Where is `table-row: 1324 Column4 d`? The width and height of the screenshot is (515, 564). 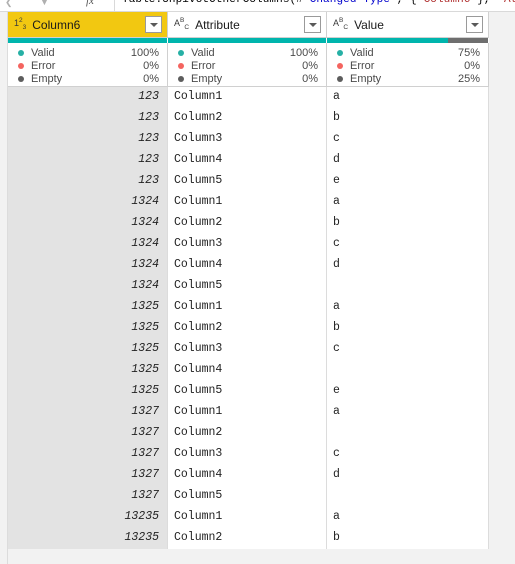 table-row: 1324 Column4 d is located at coordinates (248, 265).